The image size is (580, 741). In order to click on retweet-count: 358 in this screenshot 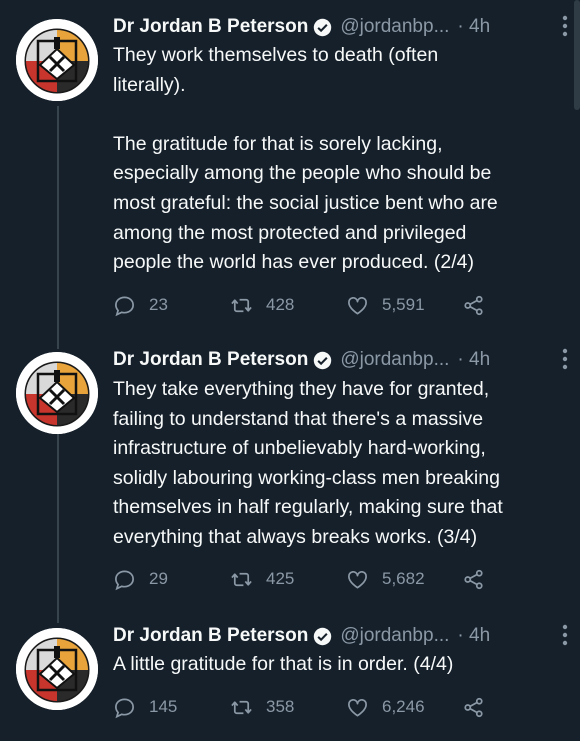, I will do `click(280, 706)`.